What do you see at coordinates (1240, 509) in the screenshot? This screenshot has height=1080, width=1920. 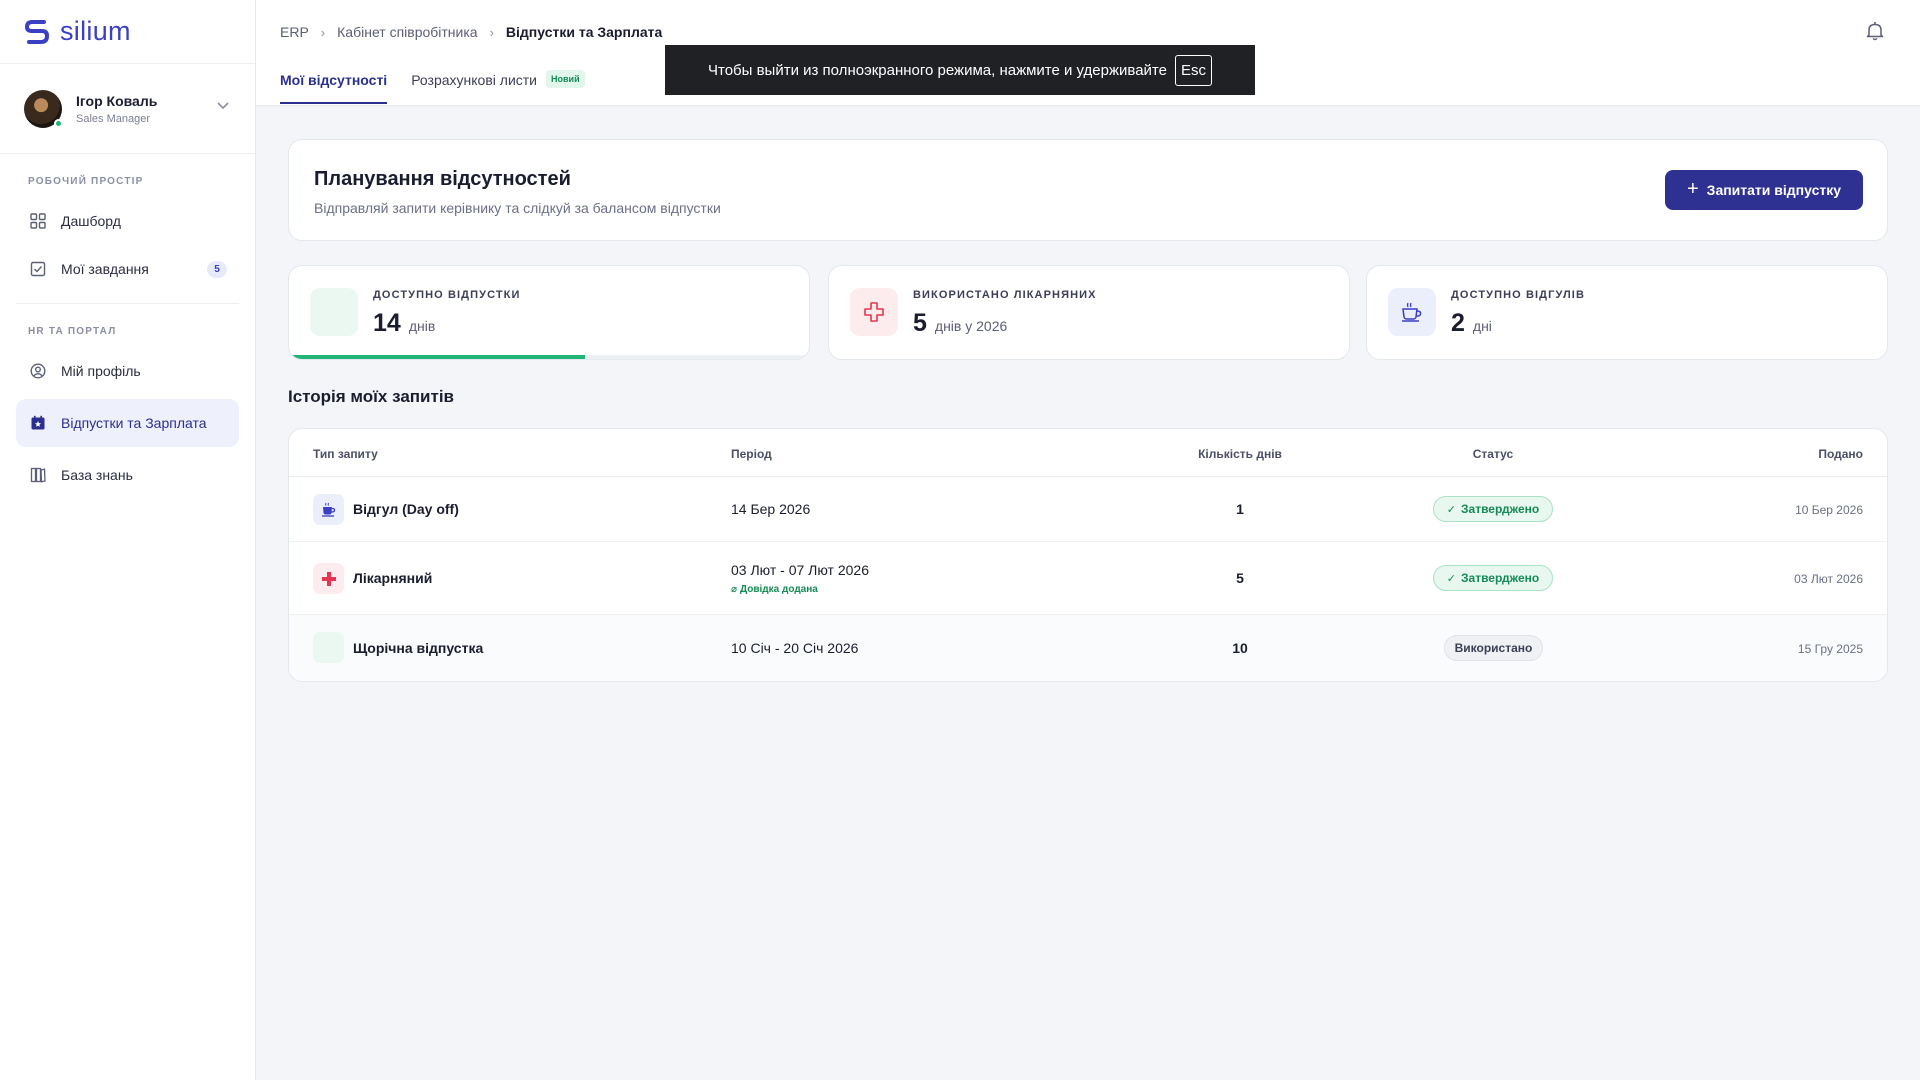 I see `request-days: 1` at bounding box center [1240, 509].